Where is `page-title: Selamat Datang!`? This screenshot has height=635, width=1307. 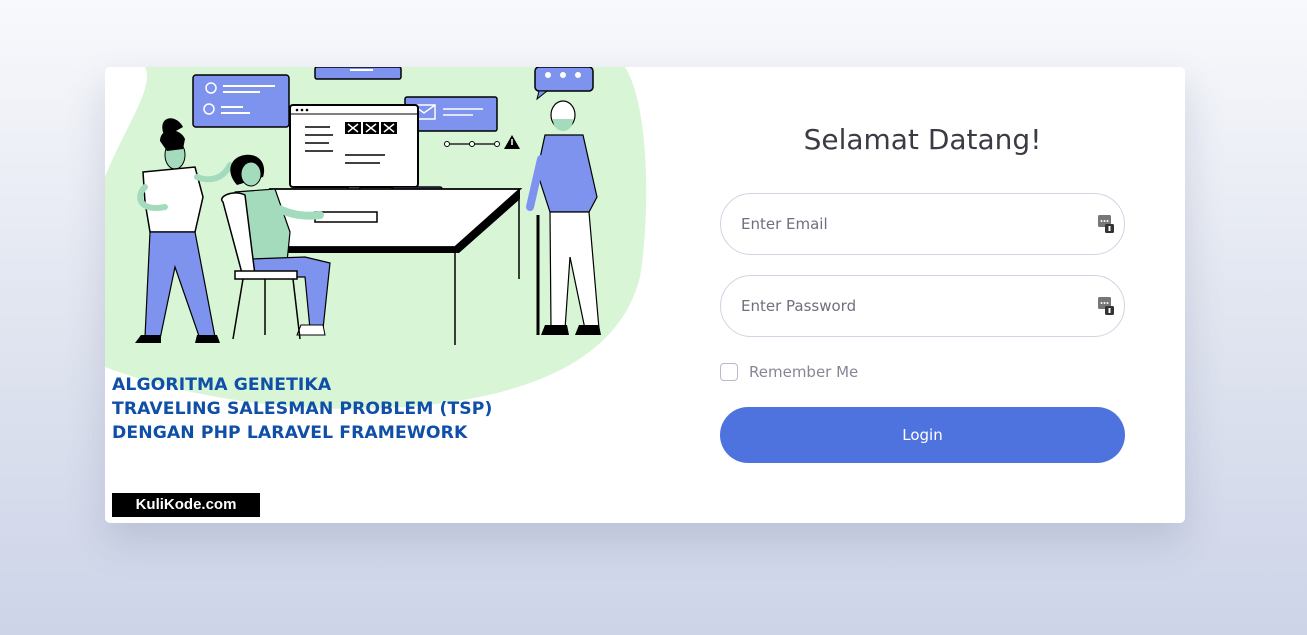
page-title: Selamat Datang! is located at coordinates (922, 139).